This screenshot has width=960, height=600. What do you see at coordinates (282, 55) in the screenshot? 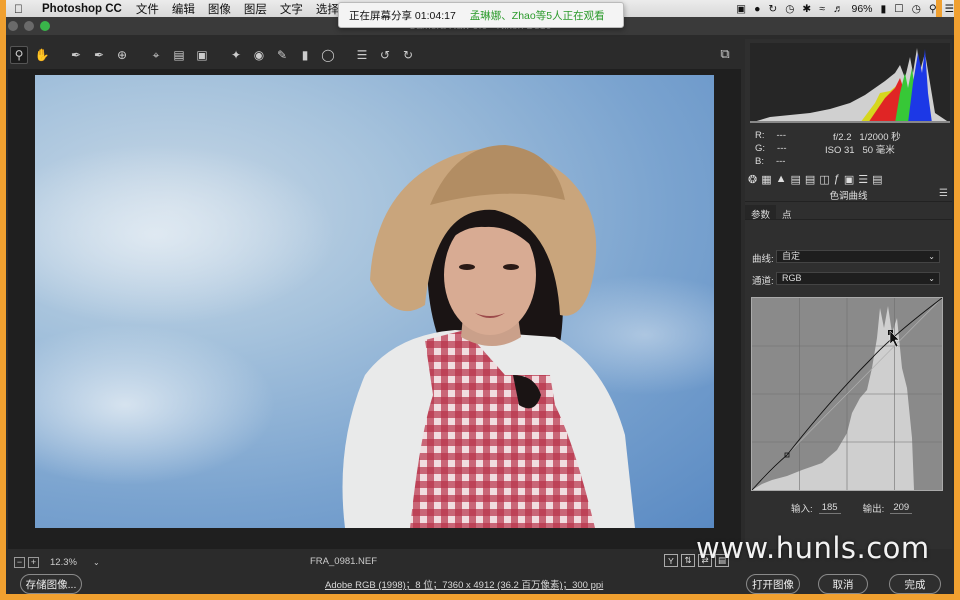
I see `adjustment-brush-icon: ✎` at bounding box center [282, 55].